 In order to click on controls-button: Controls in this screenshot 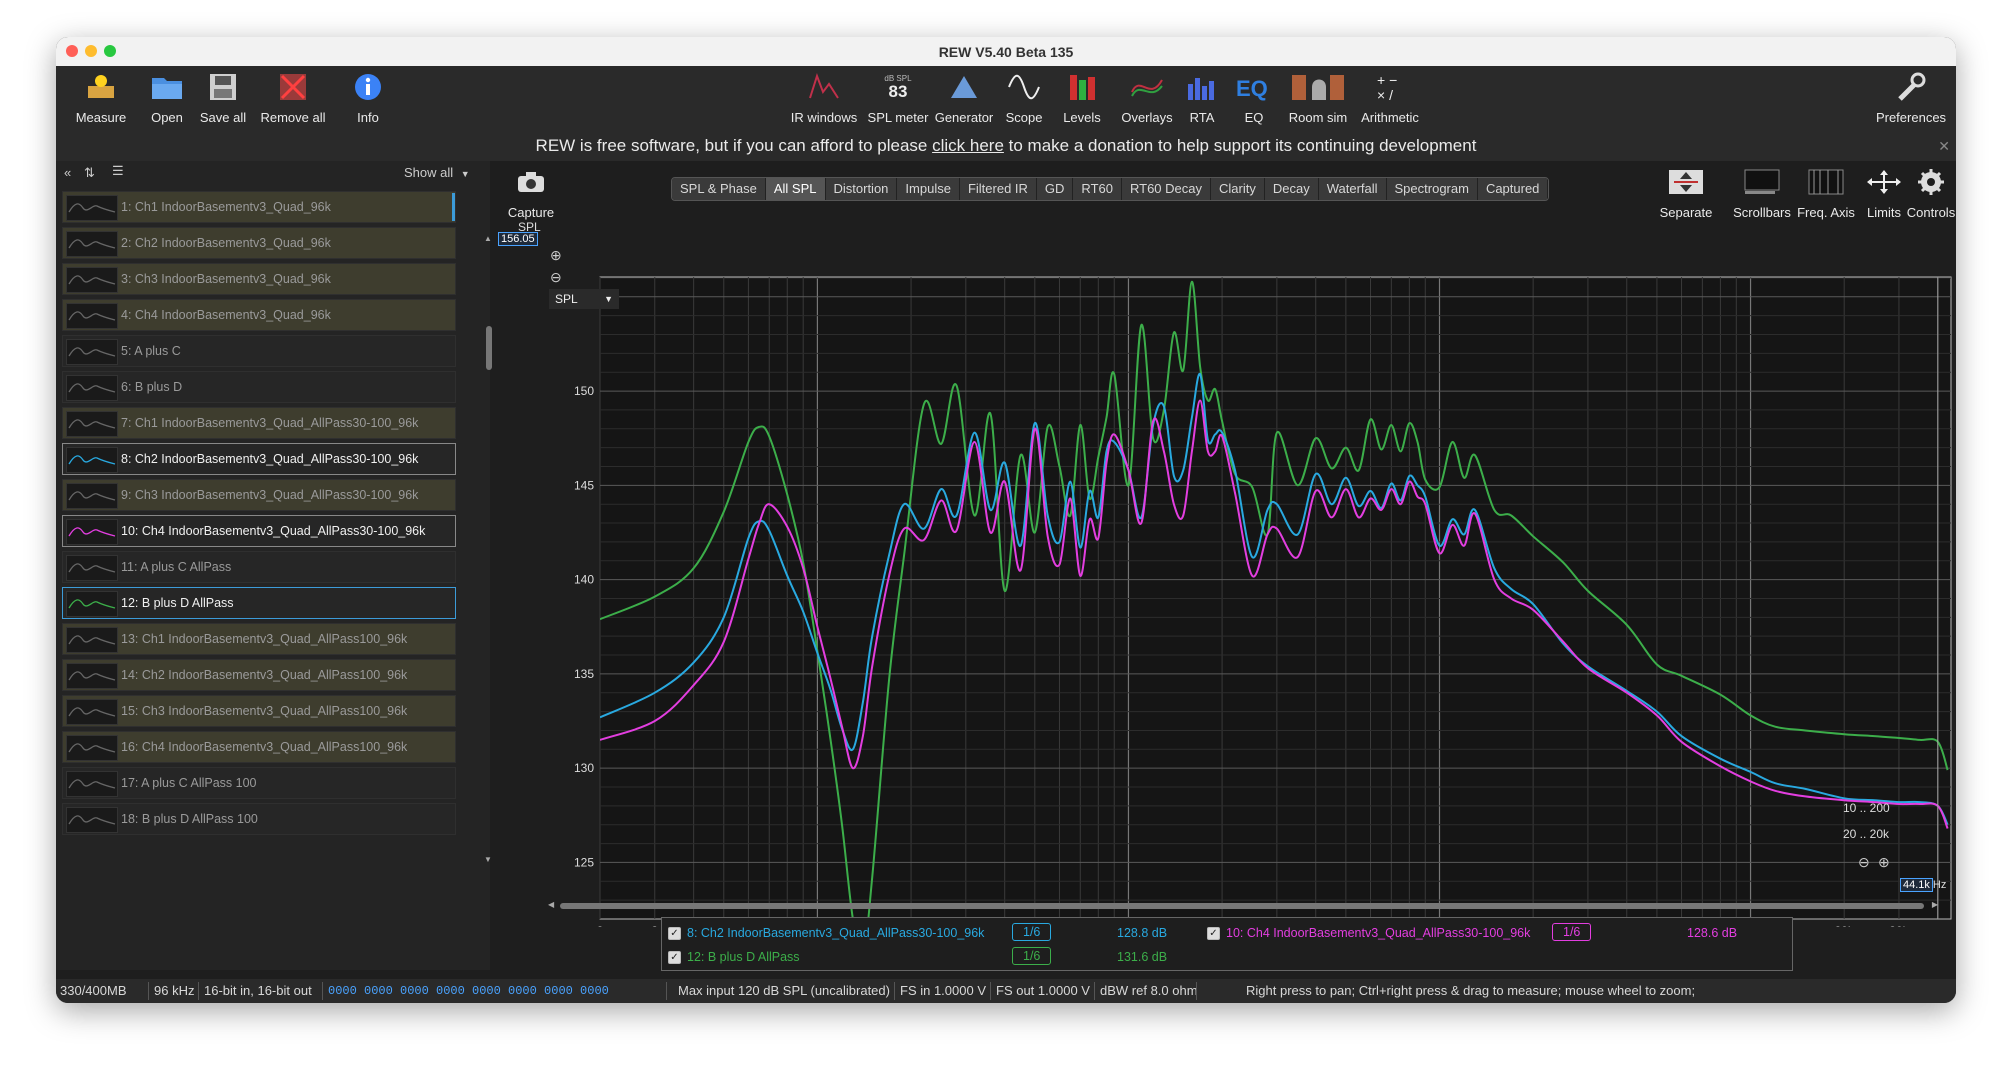, I will do `click(1926, 193)`.